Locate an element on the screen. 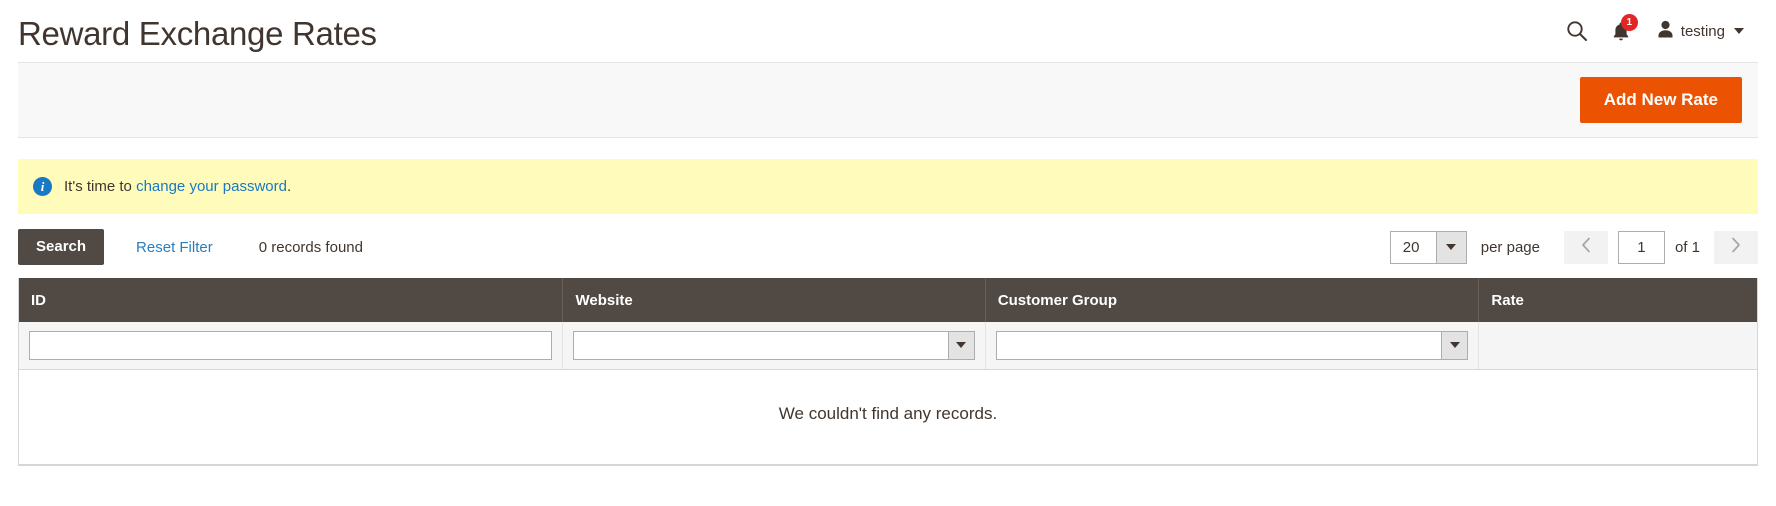 This screenshot has height=506, width=1776. chevron-left-icon is located at coordinates (1586, 247).